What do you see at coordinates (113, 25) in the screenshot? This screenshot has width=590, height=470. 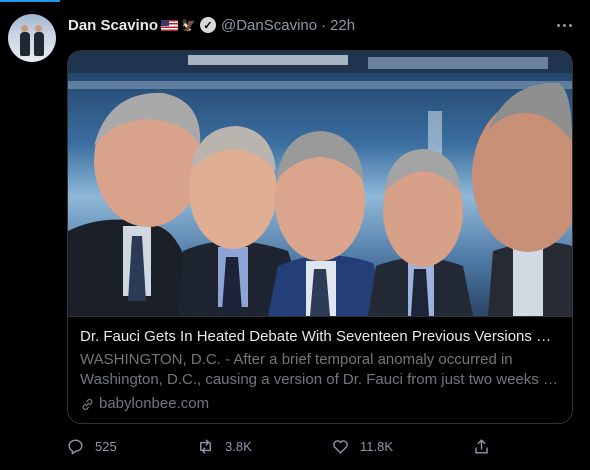 I see `author-name: Dan Scavino` at bounding box center [113, 25].